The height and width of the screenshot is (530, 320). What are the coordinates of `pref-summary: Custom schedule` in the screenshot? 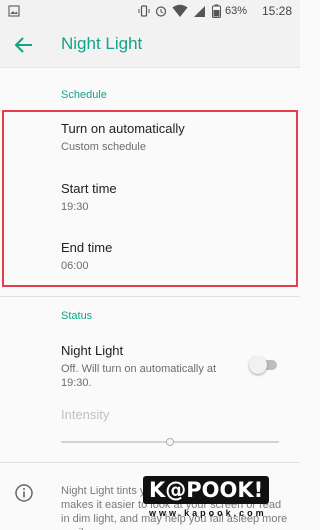 It's located at (103, 147).